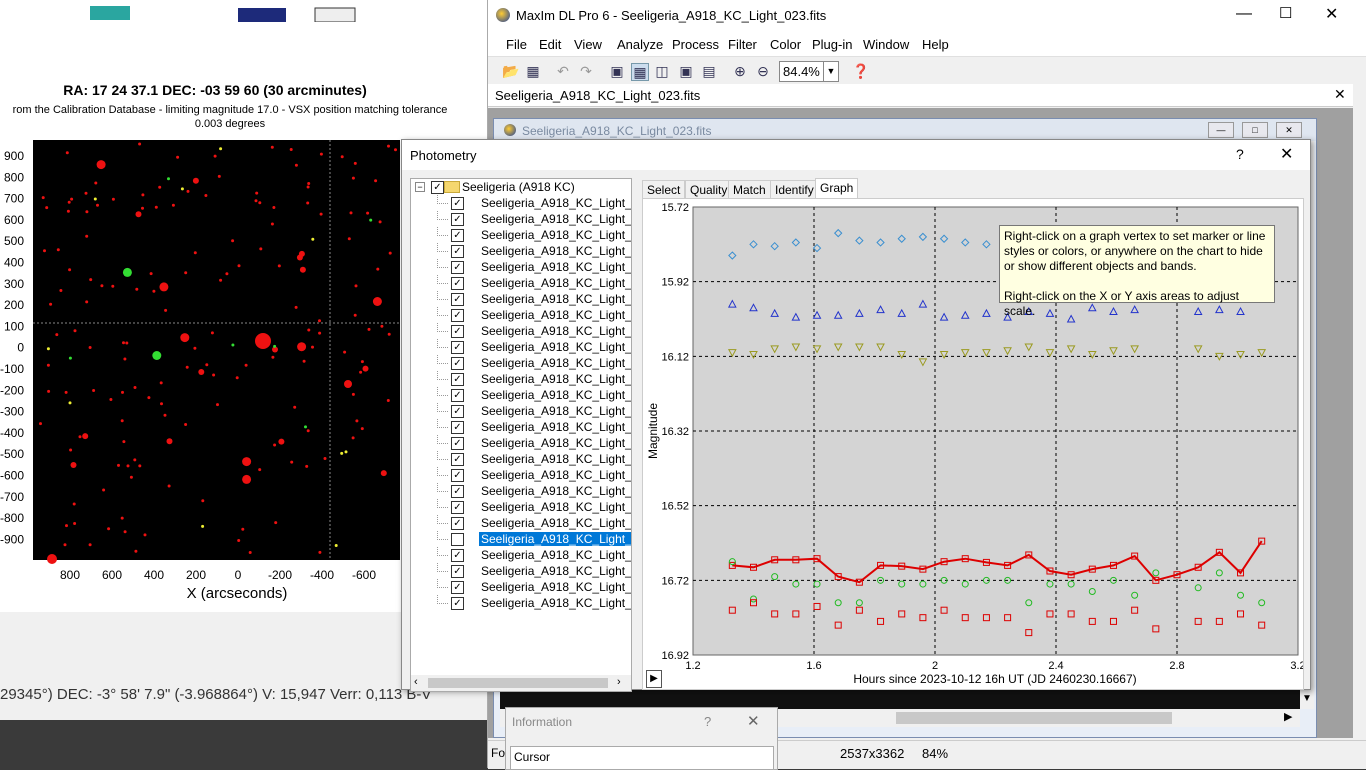  I want to click on tree-item-row: Seeligeria_A918_KC_Light_023, so click(521, 539).